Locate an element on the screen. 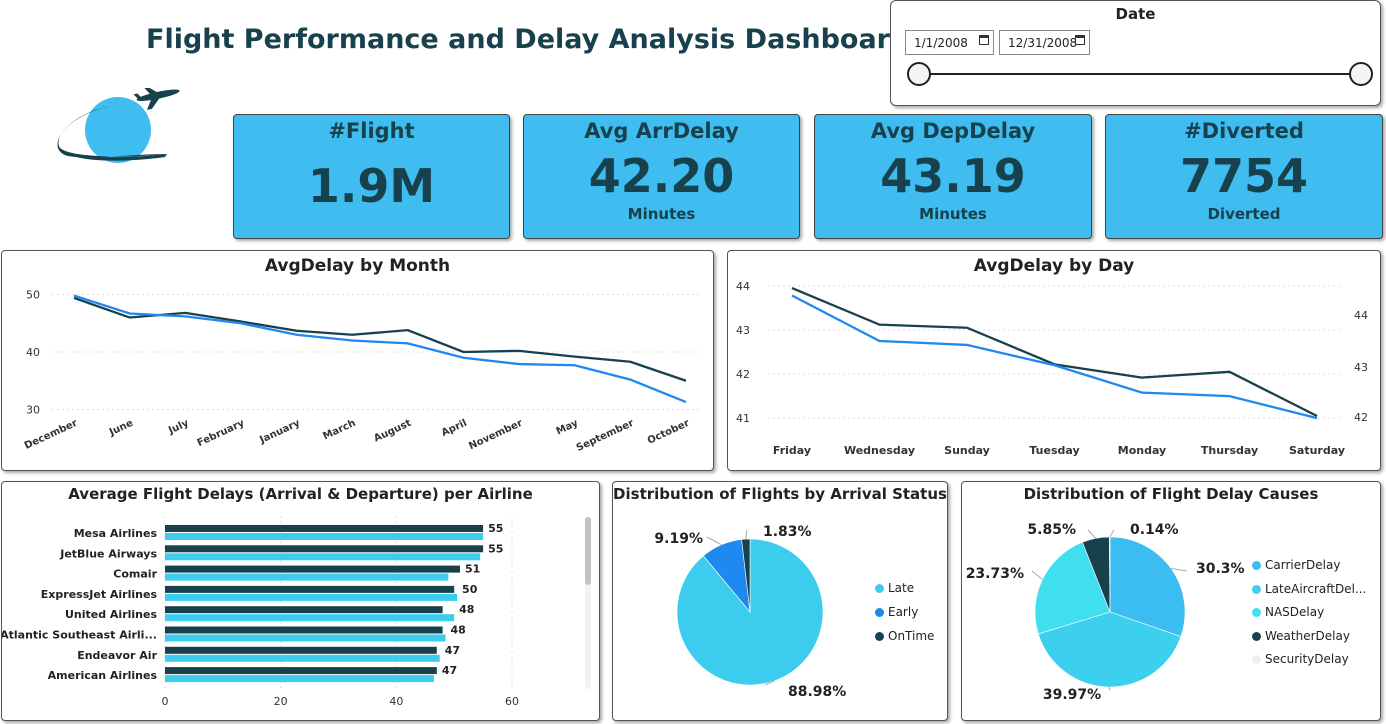 This screenshot has width=1386, height=724. kpi-card-flights: #Flight 1.9M is located at coordinates (371, 176).